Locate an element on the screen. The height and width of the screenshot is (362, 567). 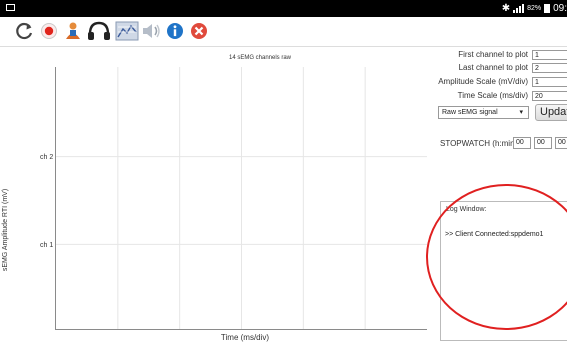
update-button: Update is located at coordinates (551, 112).